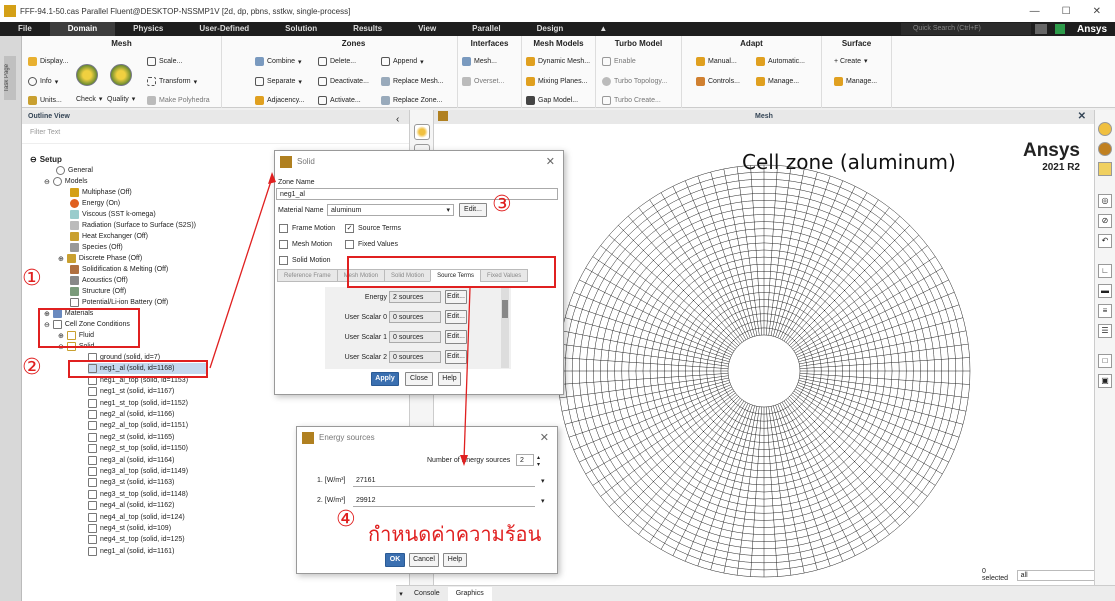 The height and width of the screenshot is (601, 1115). Describe the element at coordinates (486, 29) in the screenshot. I see `tab-parallel: Parallel` at that location.